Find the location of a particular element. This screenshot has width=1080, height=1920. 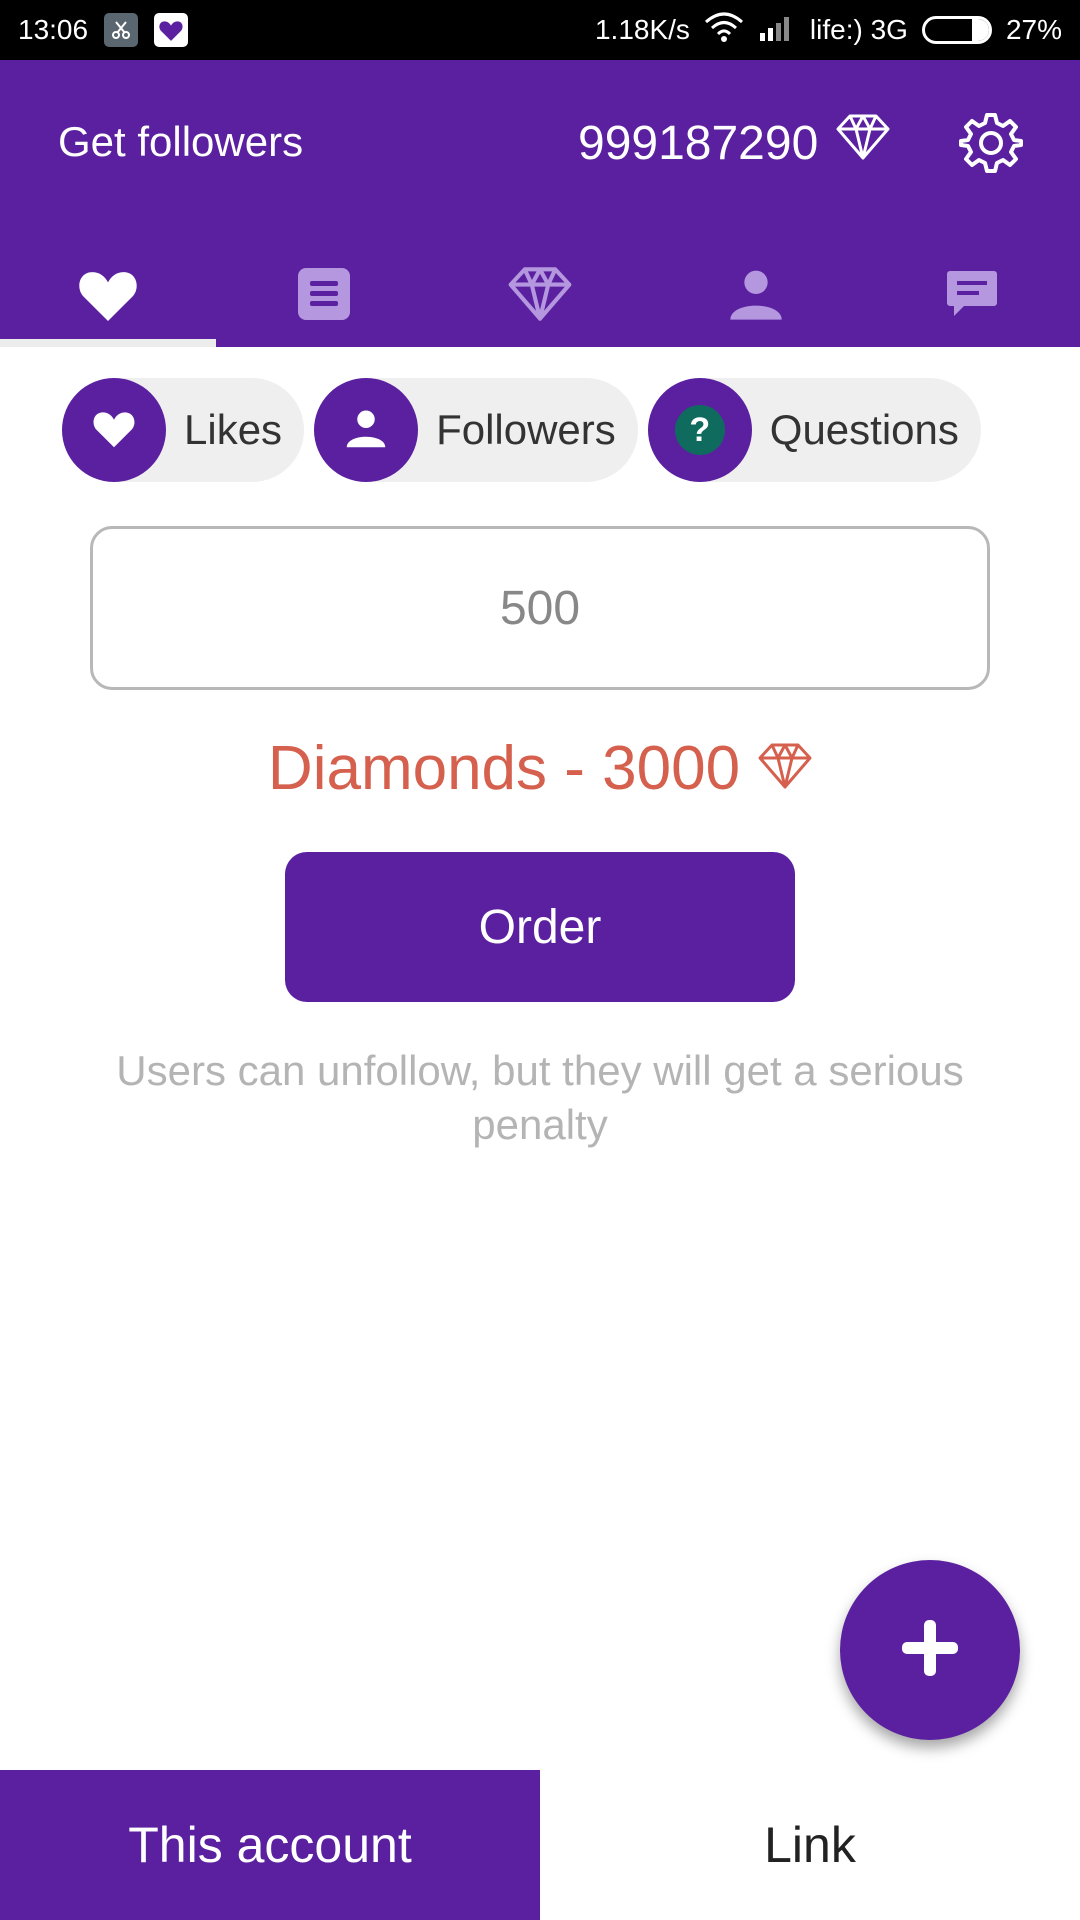

tab-profile is located at coordinates (756, 296).